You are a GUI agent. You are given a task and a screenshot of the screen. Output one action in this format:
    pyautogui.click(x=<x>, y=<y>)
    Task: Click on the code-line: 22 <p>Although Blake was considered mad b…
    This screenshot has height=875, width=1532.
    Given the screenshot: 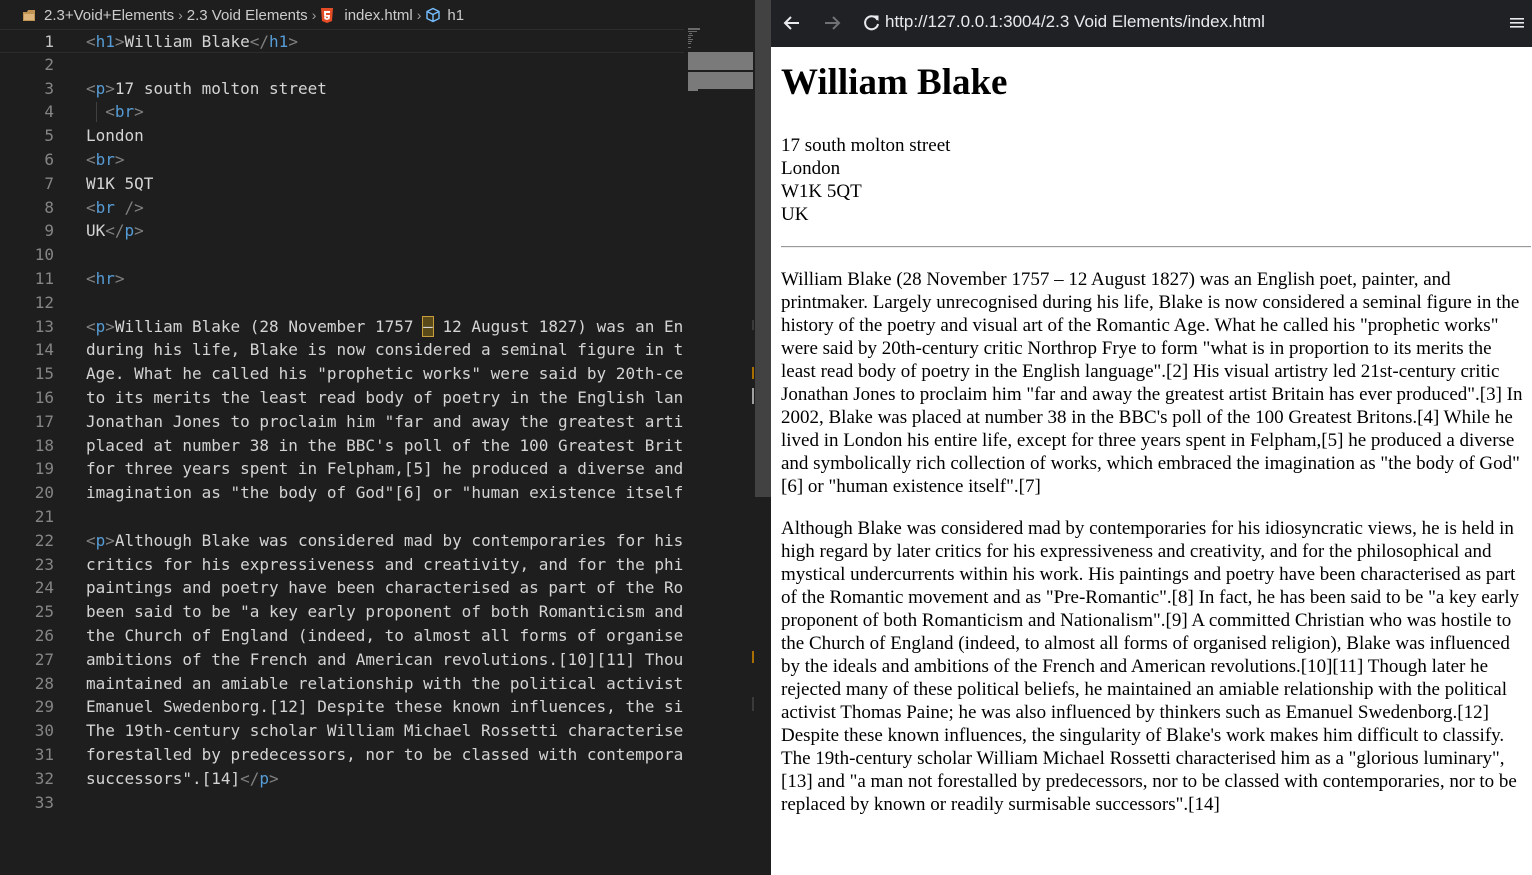 What is the action you would take?
    pyautogui.click(x=342, y=541)
    